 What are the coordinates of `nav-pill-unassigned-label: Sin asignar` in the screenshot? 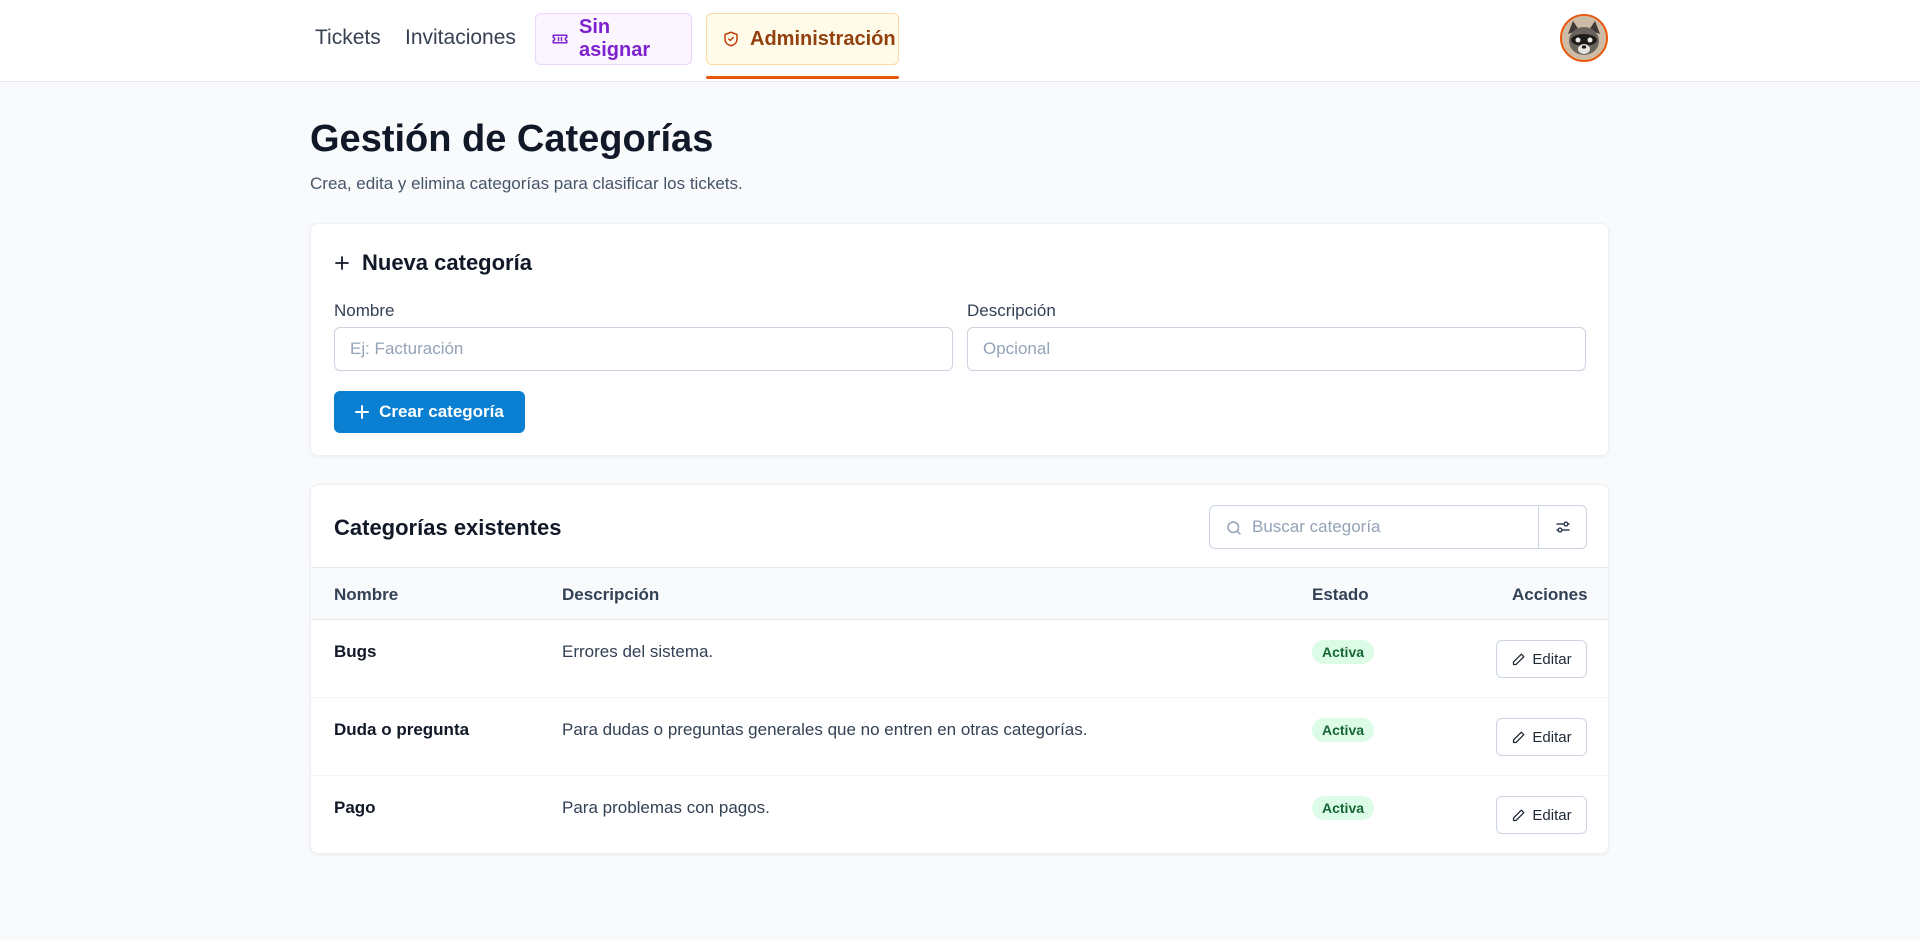 It's located at (615, 38).